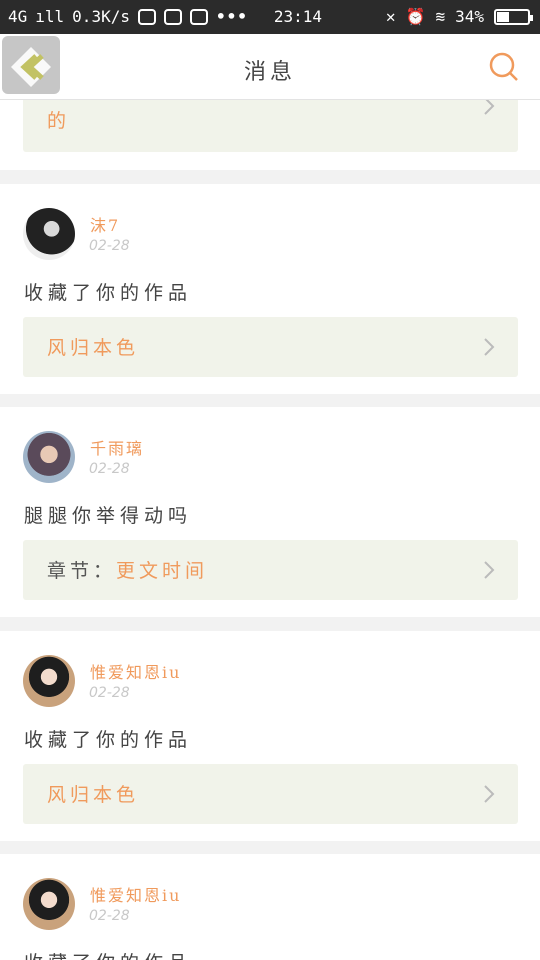  What do you see at coordinates (270, 907) in the screenshot?
I see `message-card: 惟爱知恩iu 02-28 收藏了你的作品` at bounding box center [270, 907].